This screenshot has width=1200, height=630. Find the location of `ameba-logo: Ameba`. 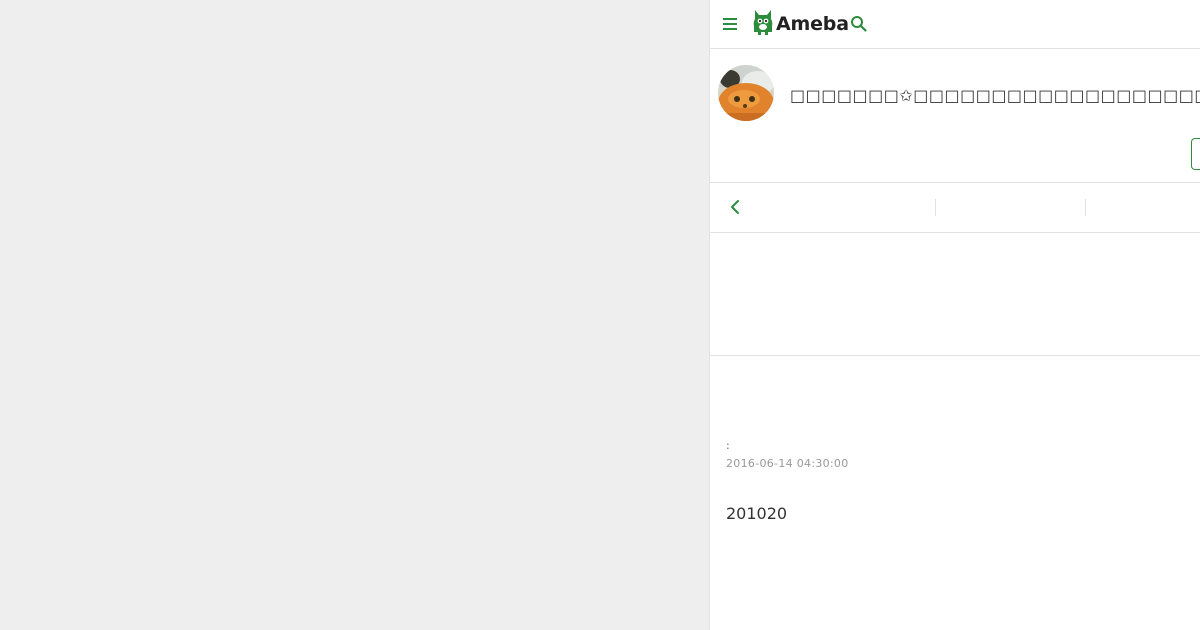

ameba-logo: Ameba is located at coordinates (800, 24).